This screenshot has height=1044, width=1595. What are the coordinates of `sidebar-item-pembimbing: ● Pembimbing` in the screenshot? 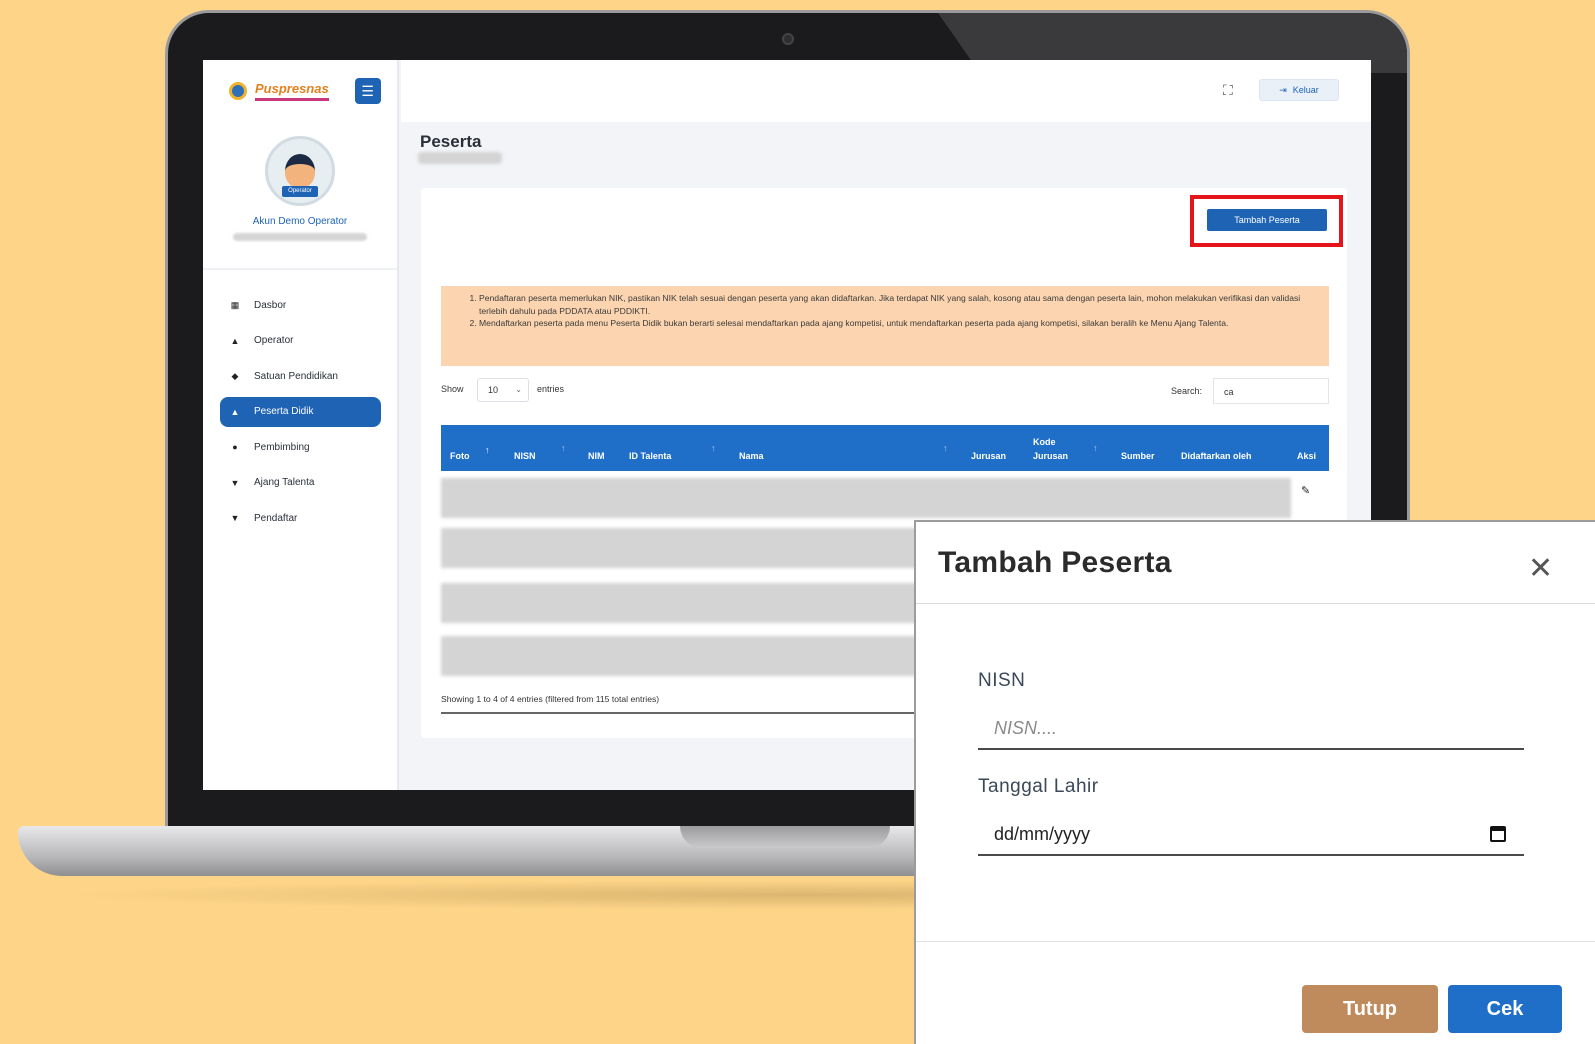 It's located at (300, 447).